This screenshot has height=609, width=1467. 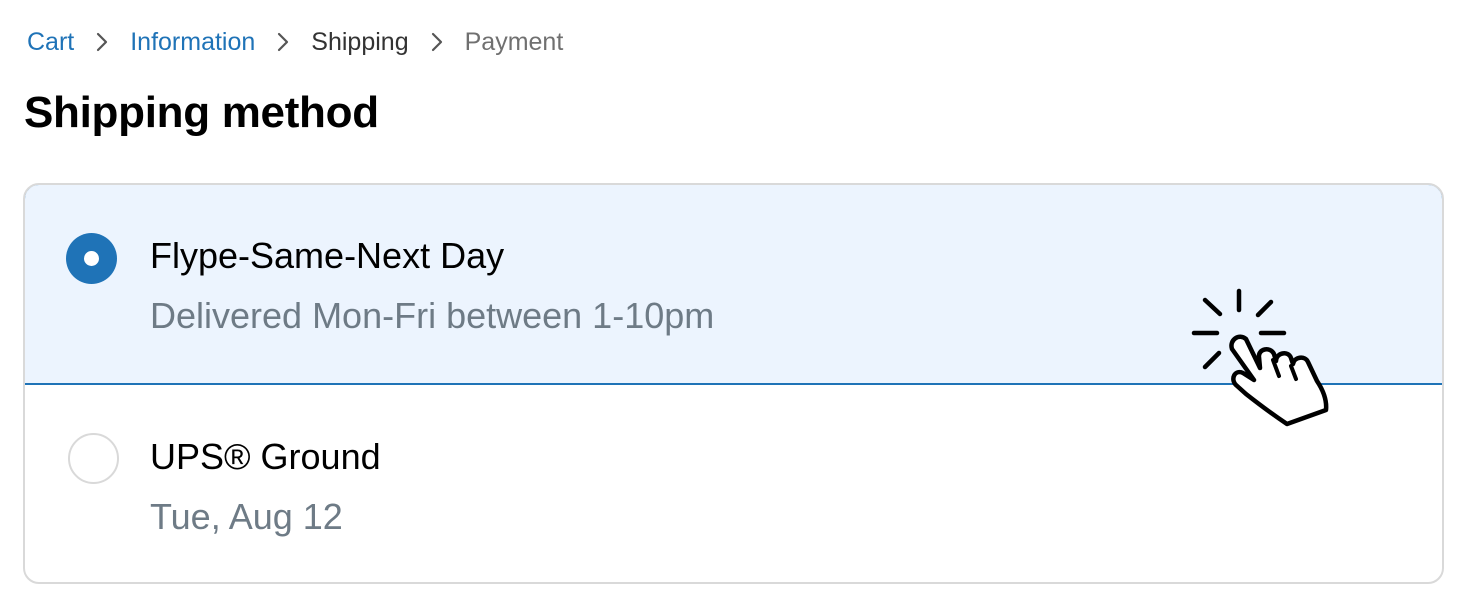 What do you see at coordinates (360, 41) in the screenshot?
I see `breadcrumb-shipping-current: Shipping` at bounding box center [360, 41].